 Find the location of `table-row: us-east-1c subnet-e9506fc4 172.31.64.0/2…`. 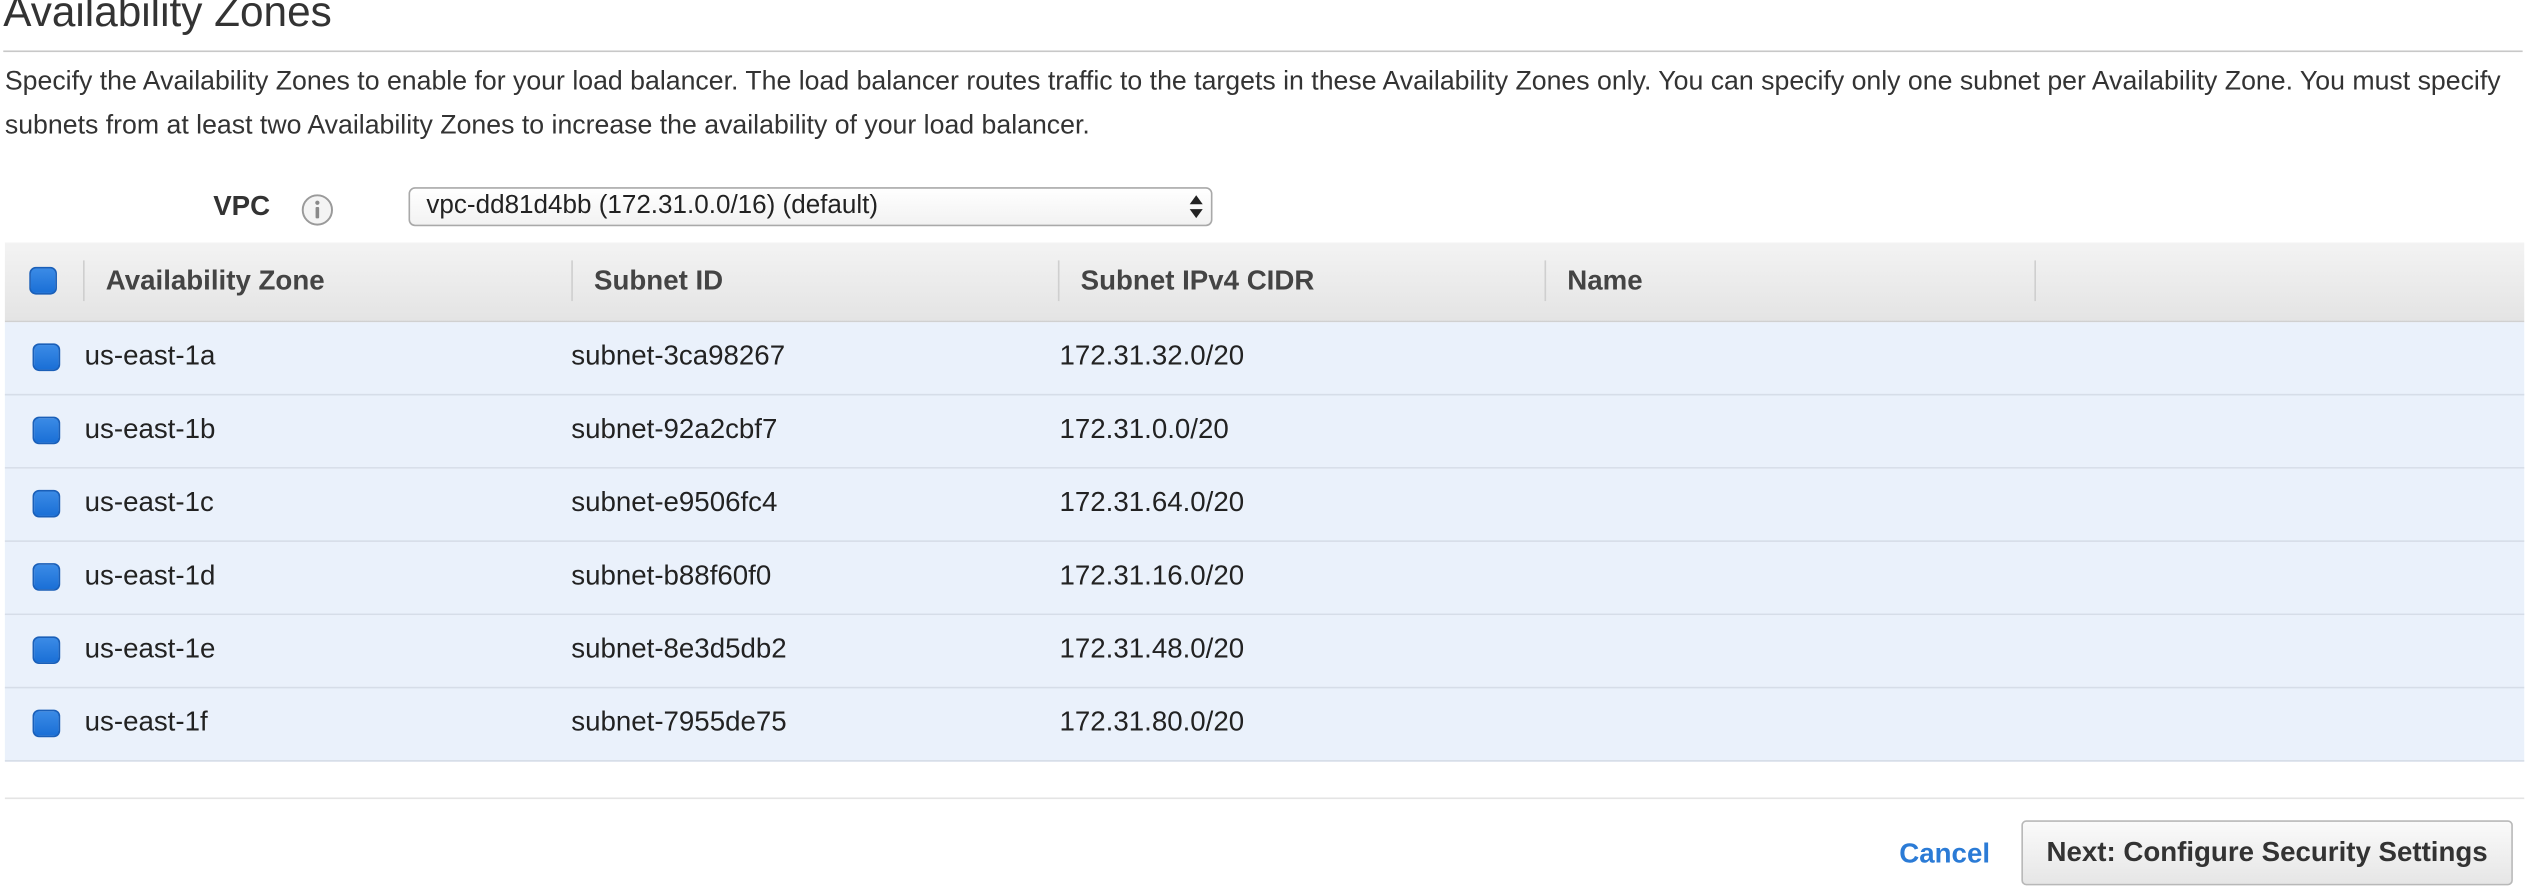

table-row: us-east-1c subnet-e9506fc4 172.31.64.0/2… is located at coordinates (1264, 505).